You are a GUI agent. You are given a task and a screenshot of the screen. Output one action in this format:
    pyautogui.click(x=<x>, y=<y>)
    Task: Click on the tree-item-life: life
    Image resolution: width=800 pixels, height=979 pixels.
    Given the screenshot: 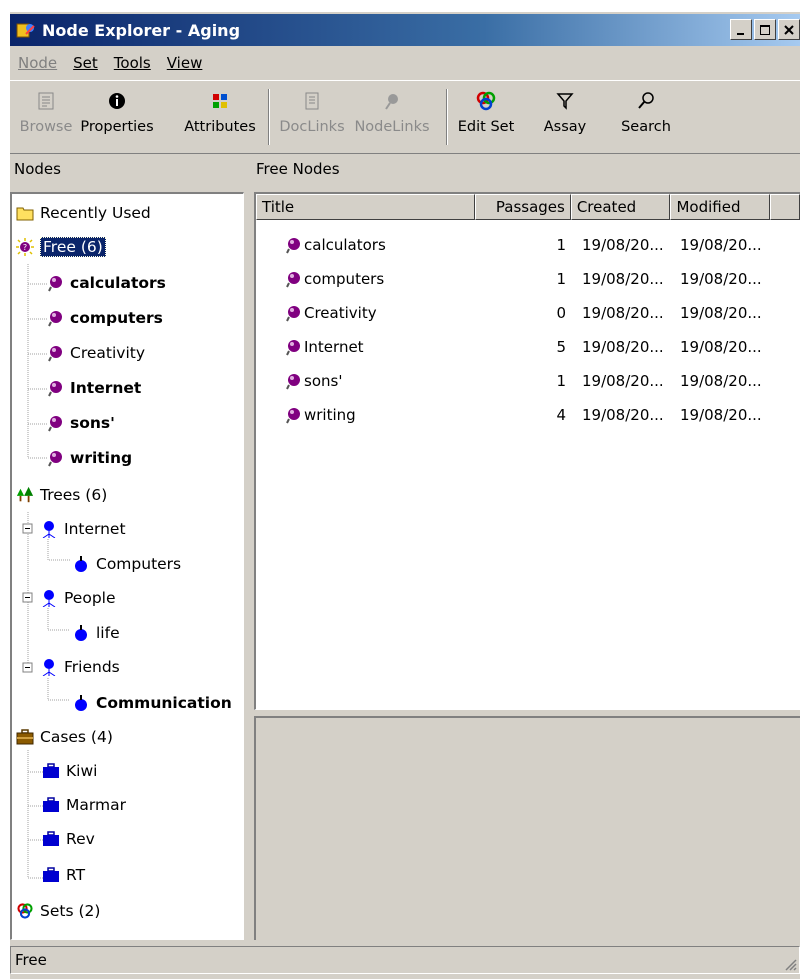 What is the action you would take?
    pyautogui.click(x=96, y=633)
    